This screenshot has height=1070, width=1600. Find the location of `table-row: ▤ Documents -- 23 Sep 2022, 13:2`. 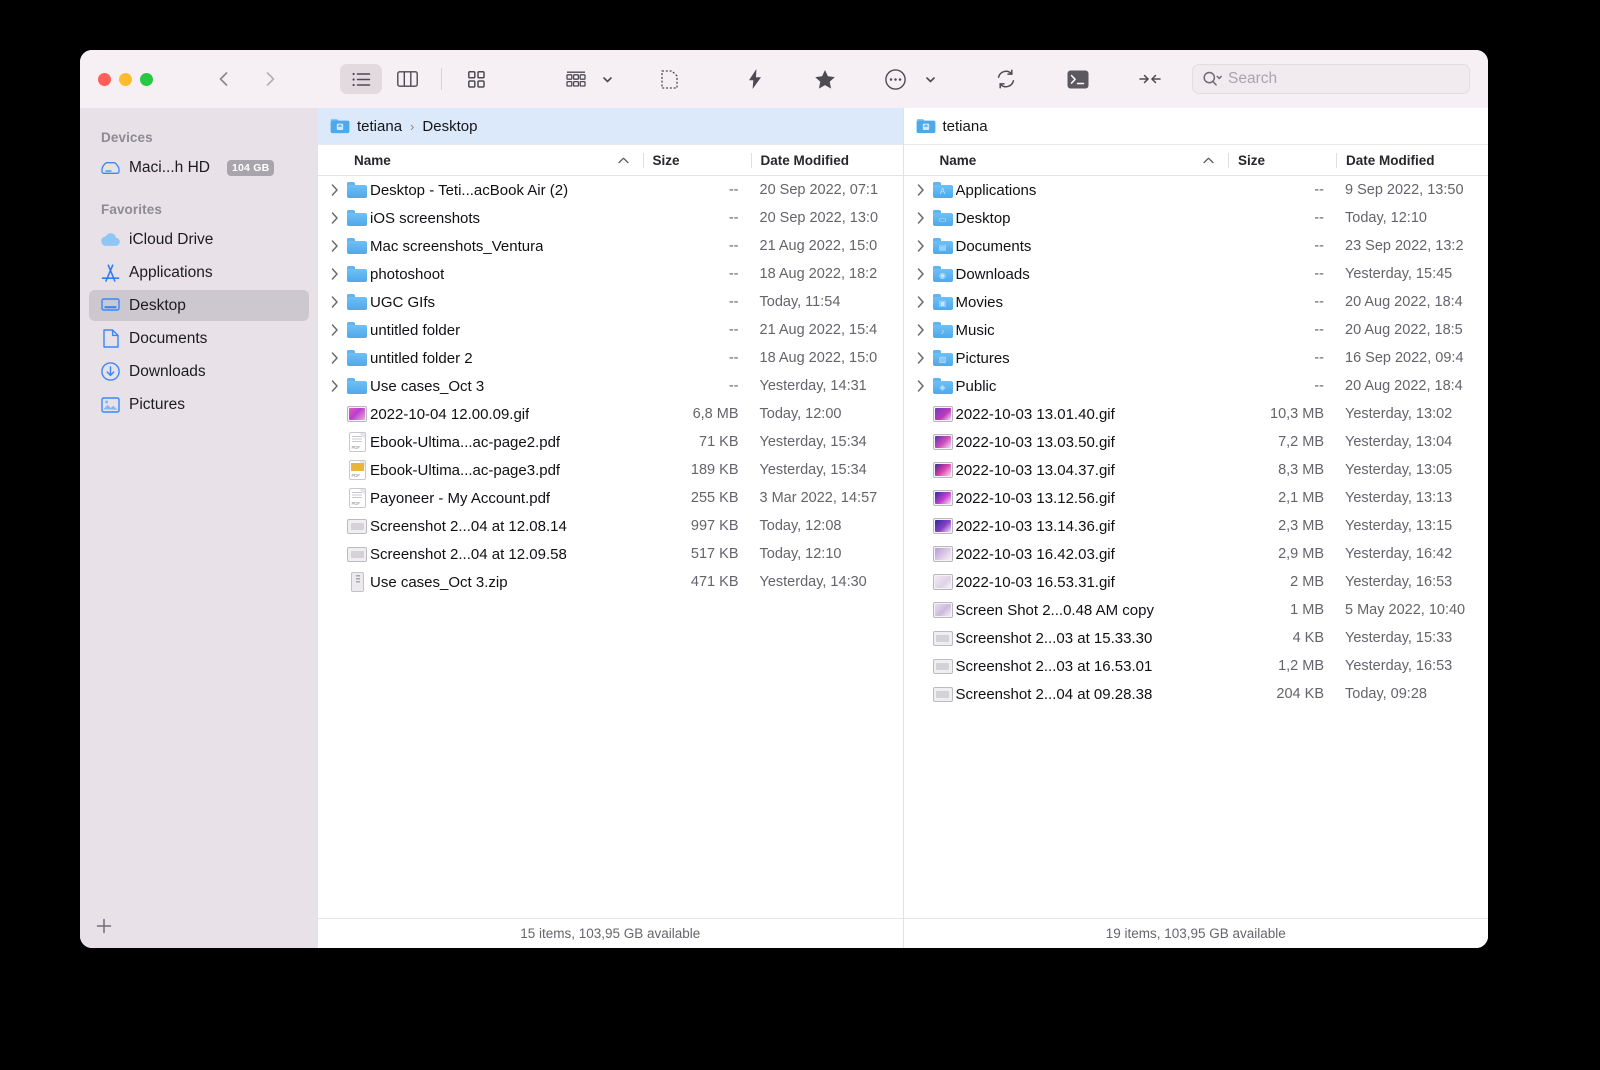

table-row: ▤ Documents -- 23 Sep 2022, 13:2 is located at coordinates (1196, 246).